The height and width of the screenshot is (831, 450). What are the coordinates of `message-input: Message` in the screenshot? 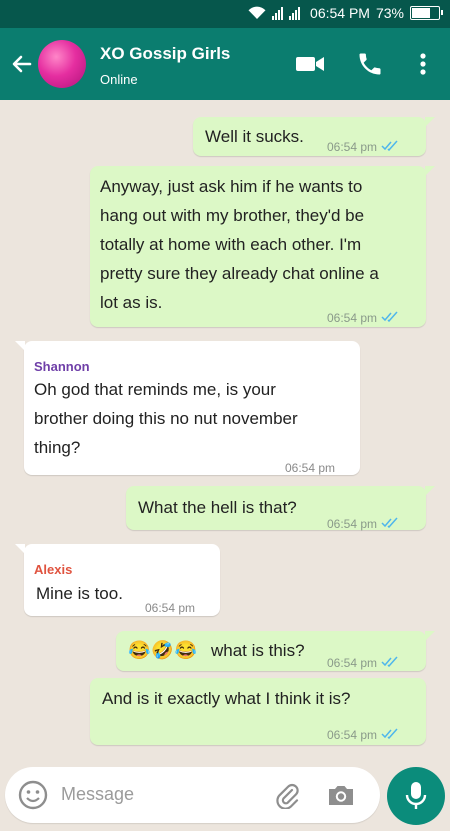 It's located at (97, 794).